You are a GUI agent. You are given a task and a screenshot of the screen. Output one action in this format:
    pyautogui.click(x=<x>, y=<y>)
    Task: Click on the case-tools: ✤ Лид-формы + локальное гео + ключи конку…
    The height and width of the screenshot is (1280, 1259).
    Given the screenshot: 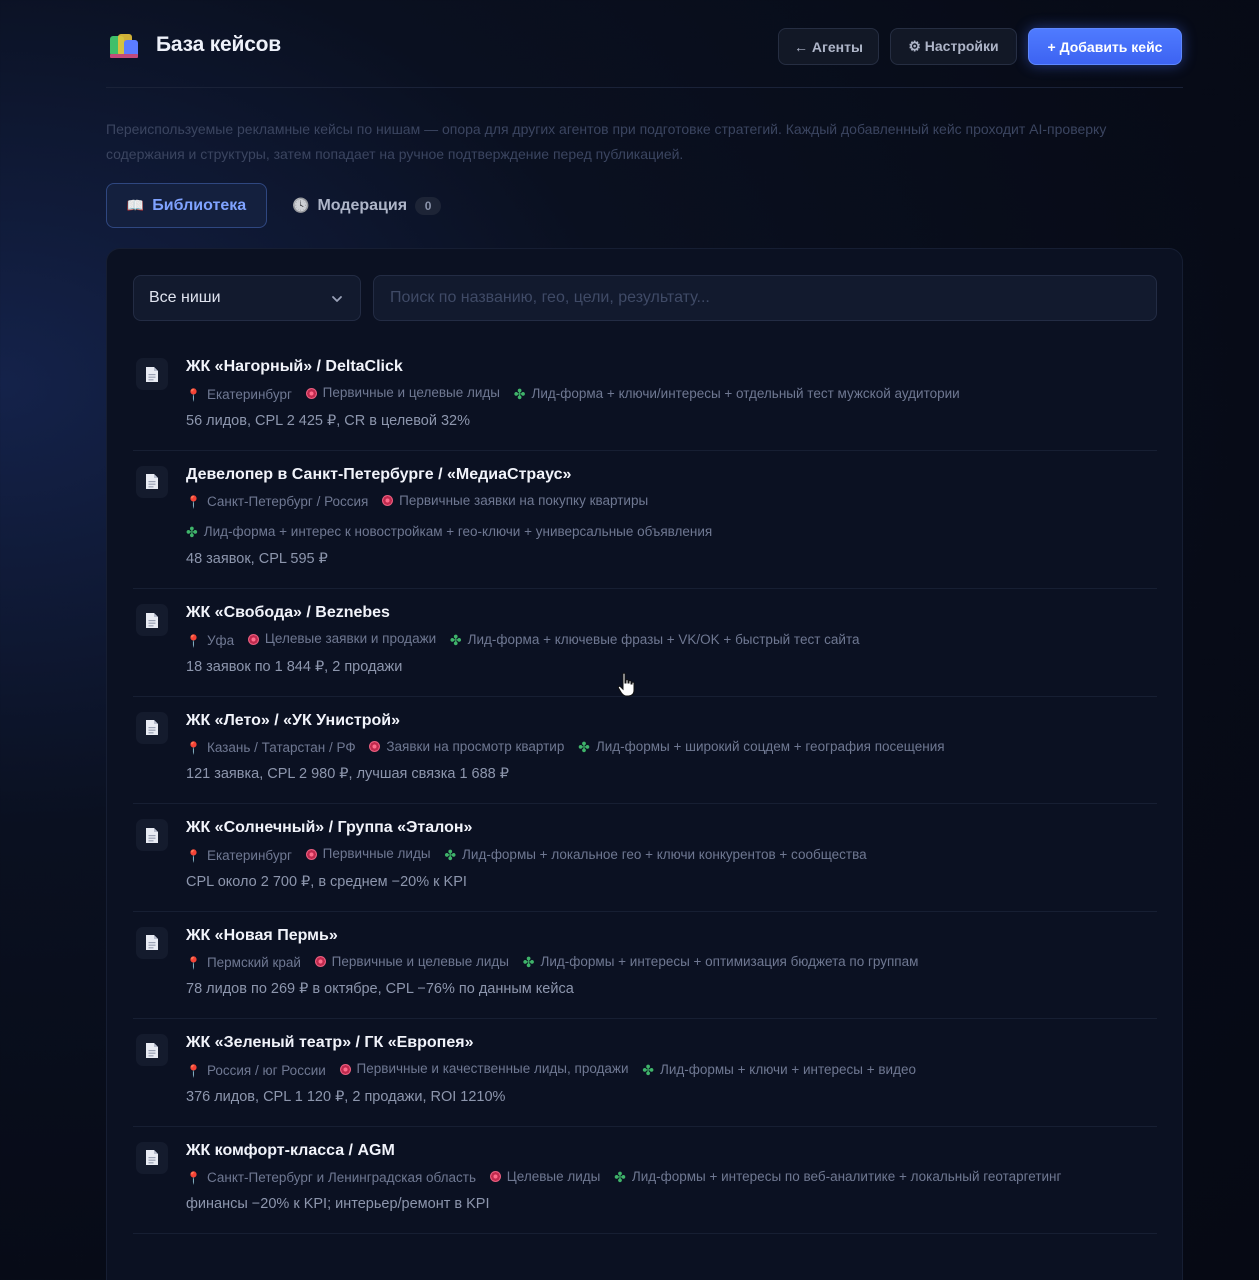 What is the action you would take?
    pyautogui.click(x=655, y=855)
    